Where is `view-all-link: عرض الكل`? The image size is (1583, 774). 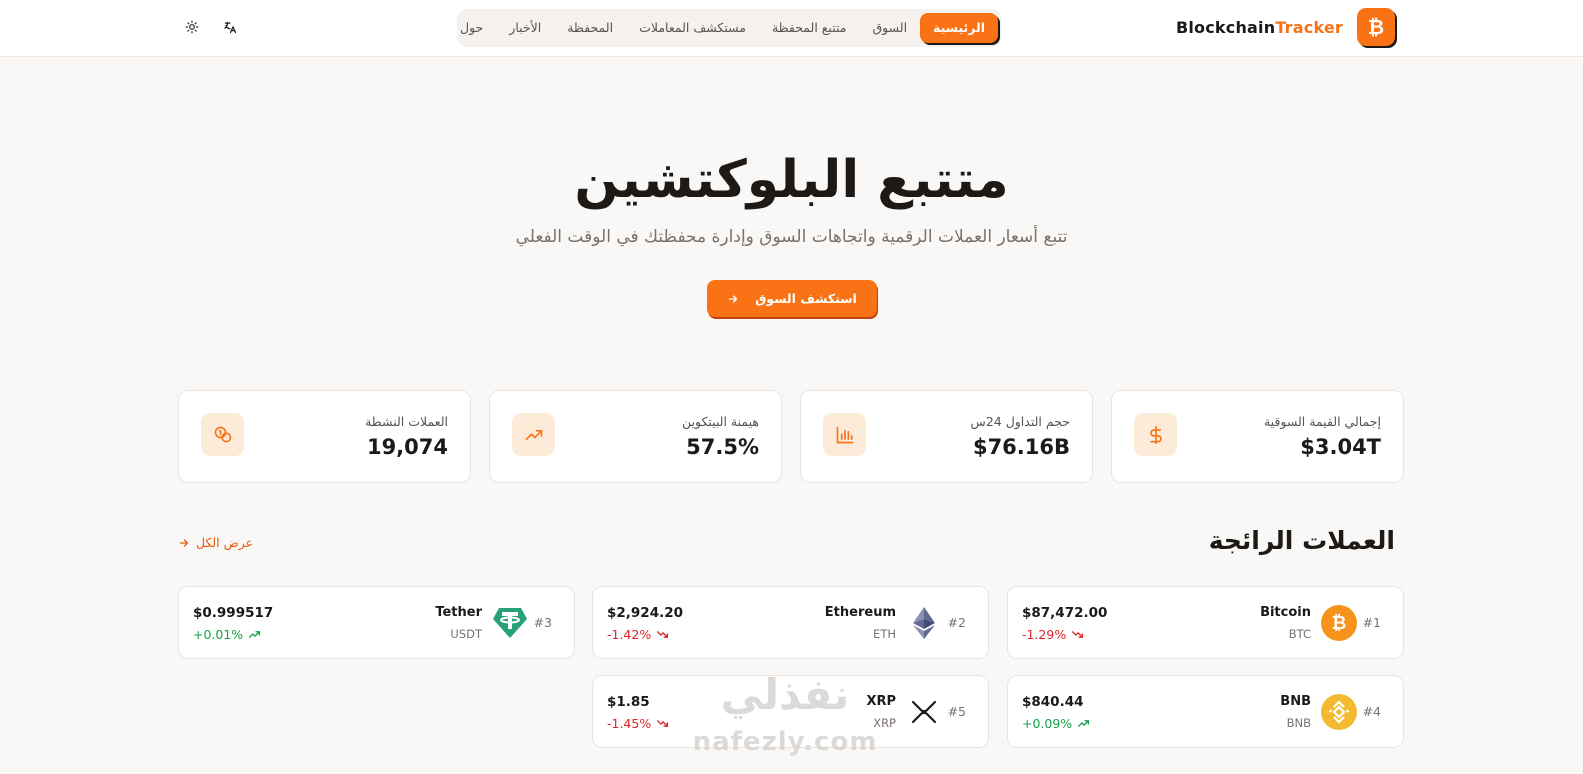
view-all-link: عرض الكل is located at coordinates (215, 542).